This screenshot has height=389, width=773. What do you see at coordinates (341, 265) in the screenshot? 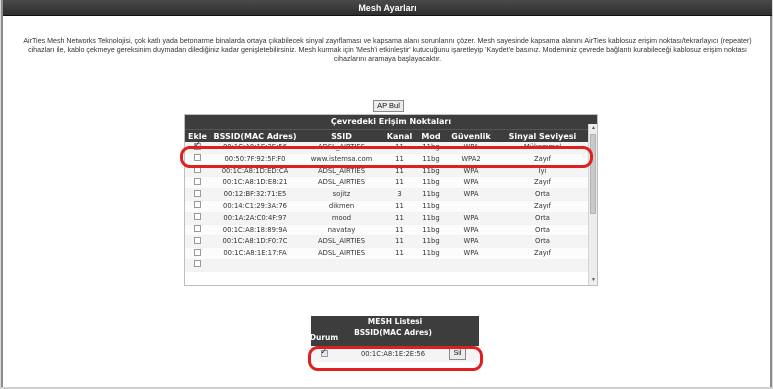
I see `row-ssid` at bounding box center [341, 265].